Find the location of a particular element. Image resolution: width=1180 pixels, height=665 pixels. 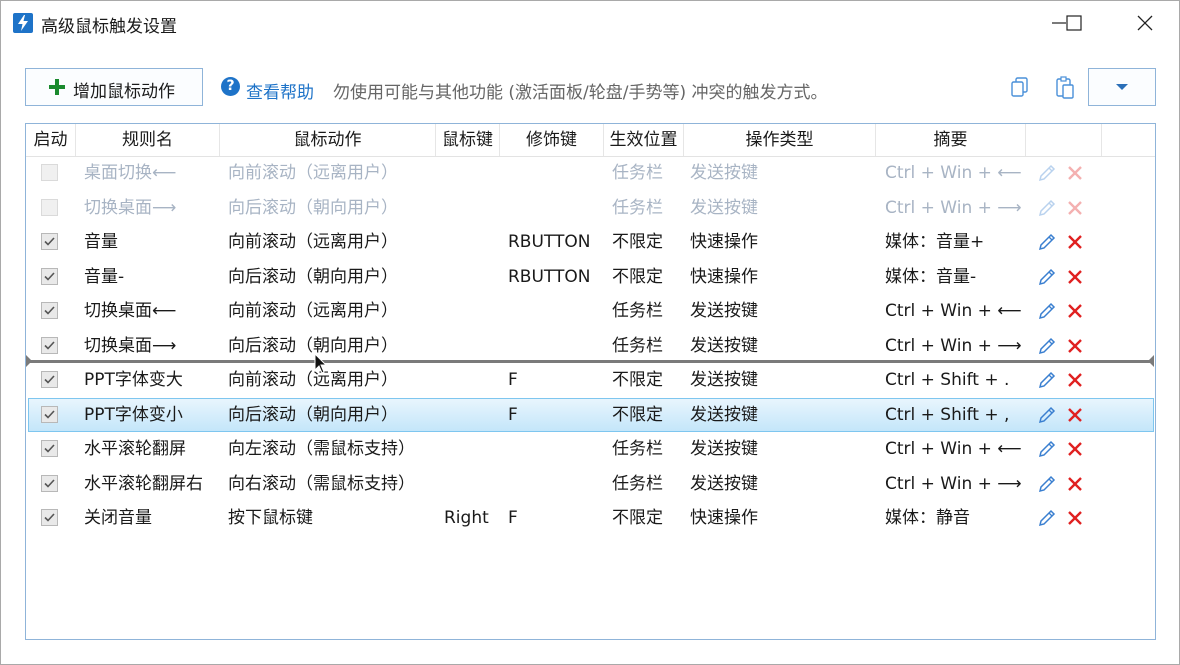

col-summary: 摘要 is located at coordinates (951, 140).